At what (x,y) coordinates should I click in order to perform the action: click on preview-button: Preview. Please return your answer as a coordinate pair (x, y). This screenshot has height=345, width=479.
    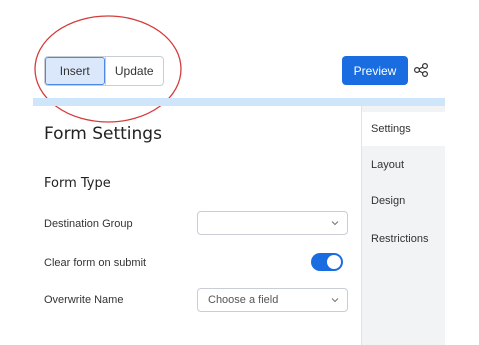
    Looking at the image, I should click on (375, 70).